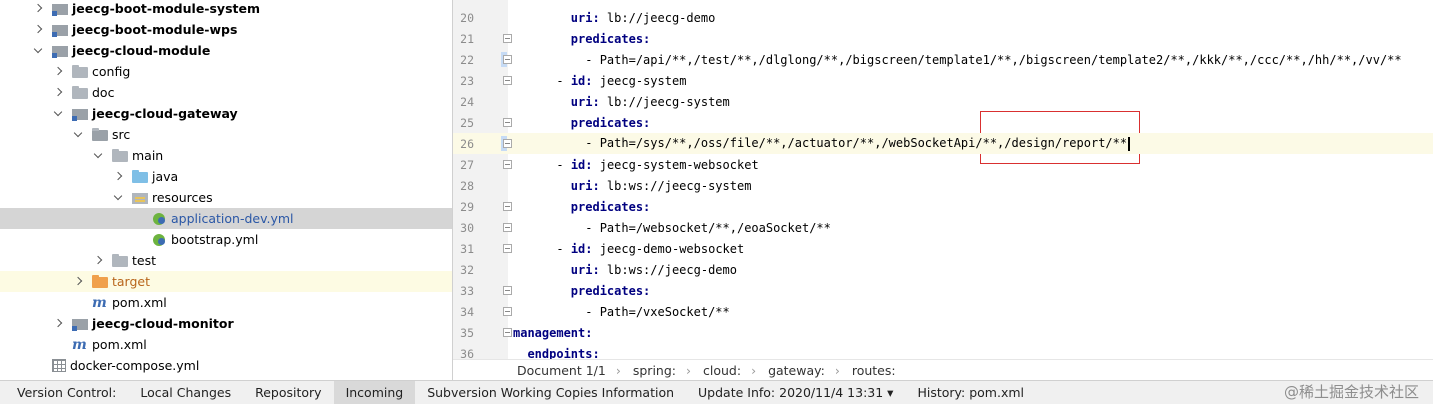  Describe the element at coordinates (795, 392) in the screenshot. I see `tool-tab: Update Info: 2020/11/4 13:31 ▾` at that location.